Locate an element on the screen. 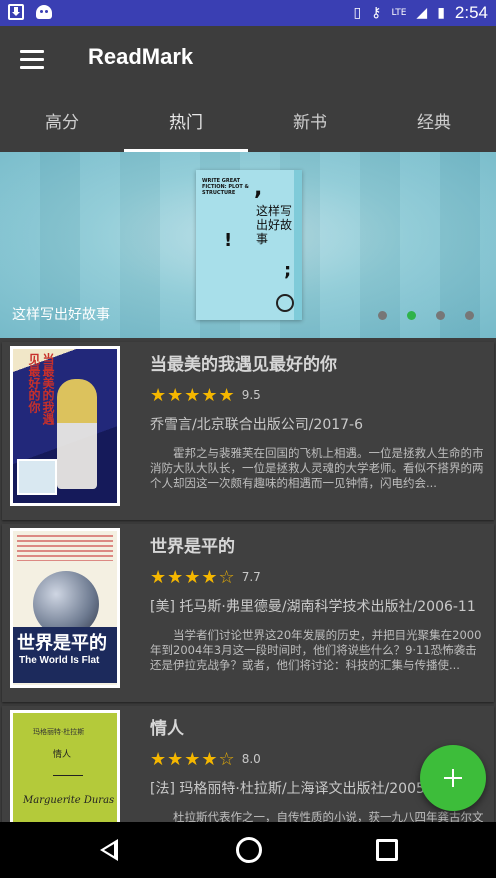  vibrate-icon: ▯ is located at coordinates (357, 13).